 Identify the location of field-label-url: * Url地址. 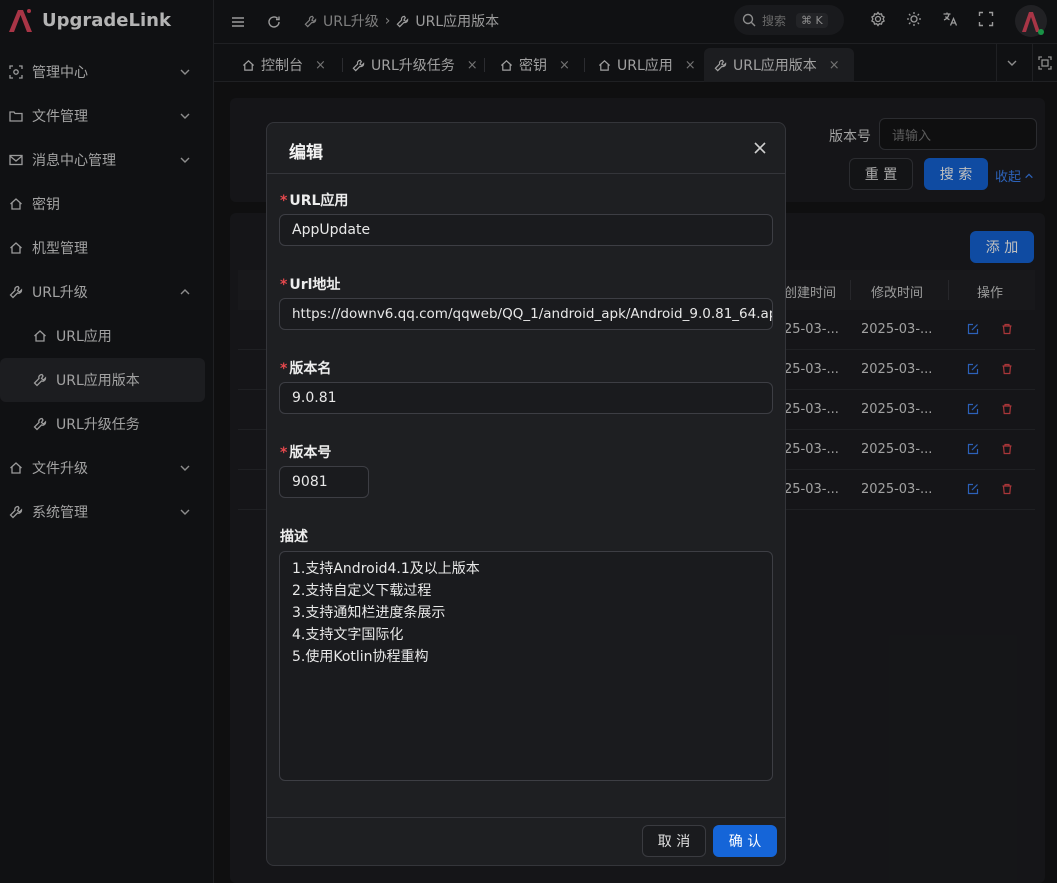
(310, 284).